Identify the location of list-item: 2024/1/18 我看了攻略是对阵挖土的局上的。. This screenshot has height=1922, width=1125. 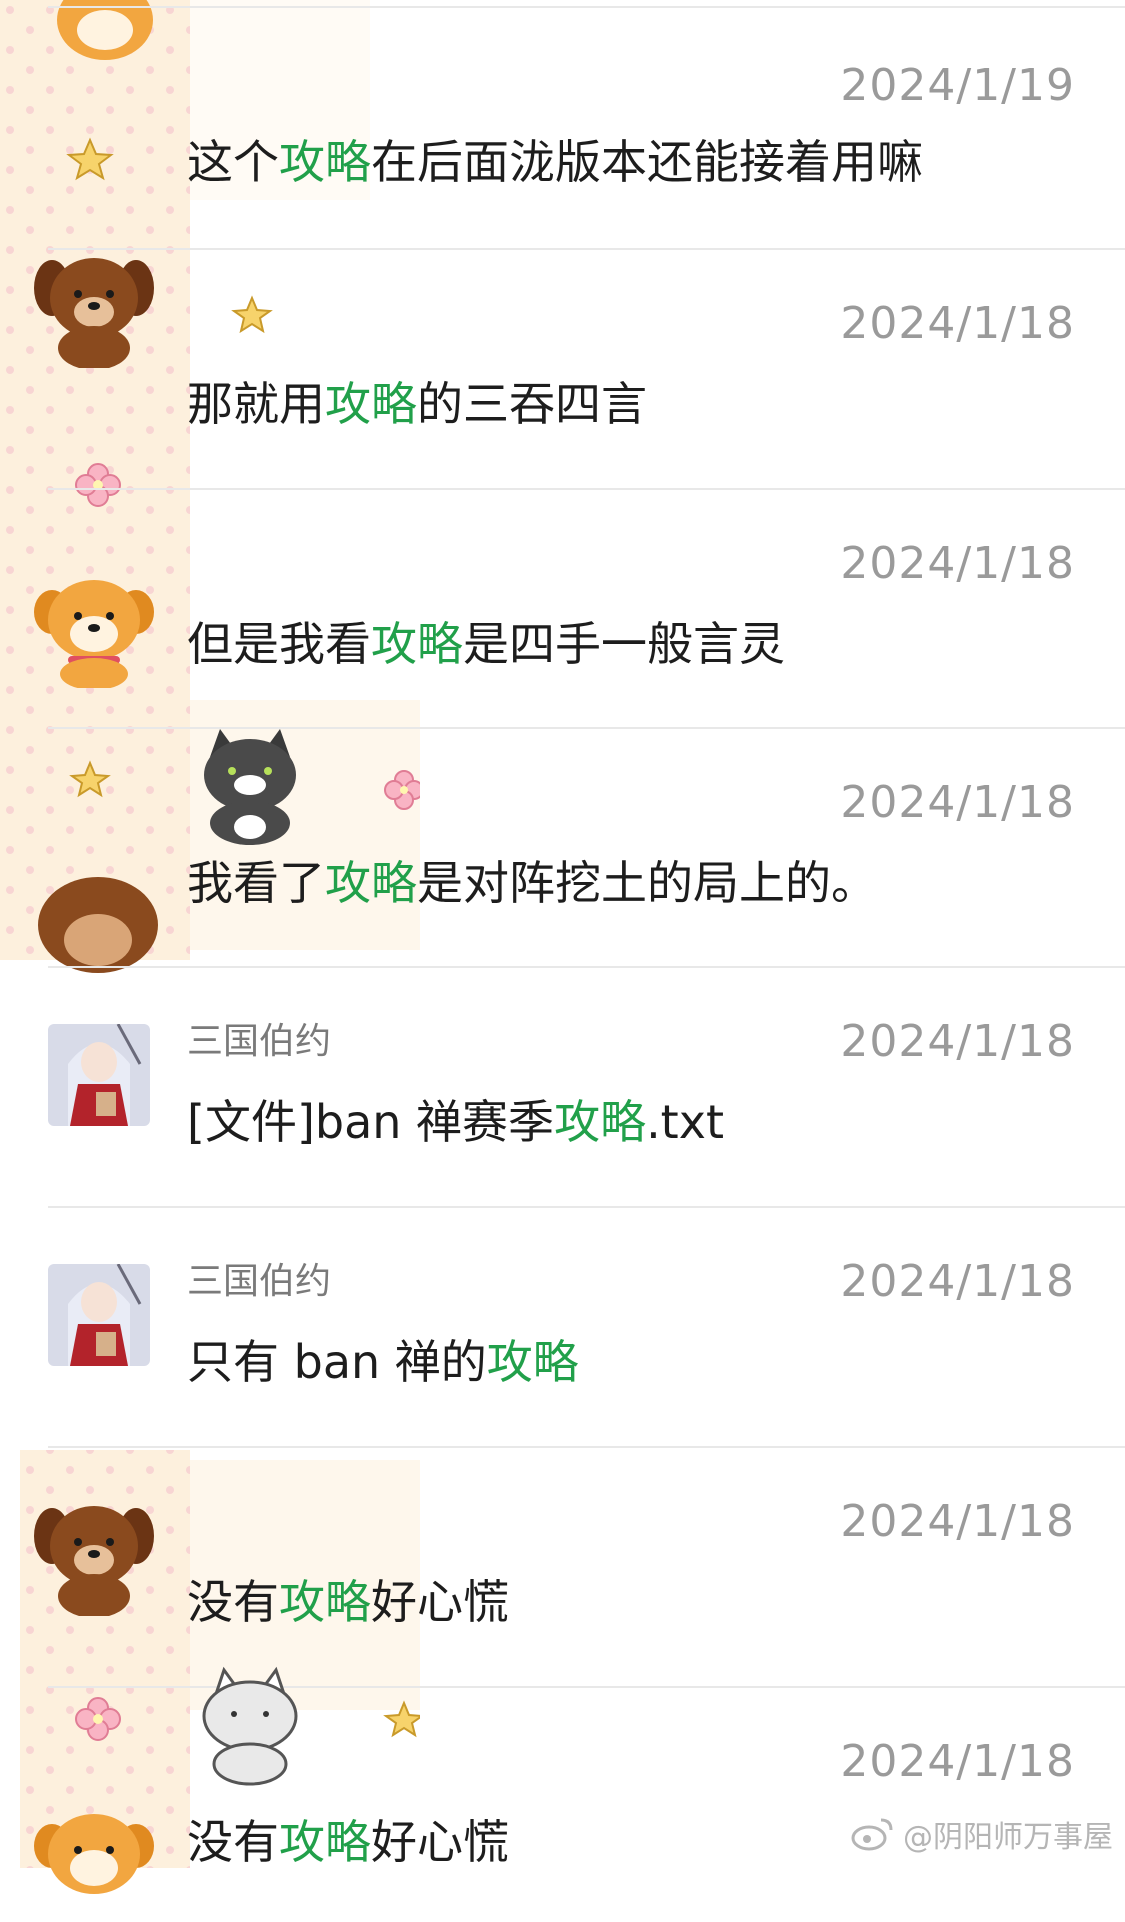
(562, 847).